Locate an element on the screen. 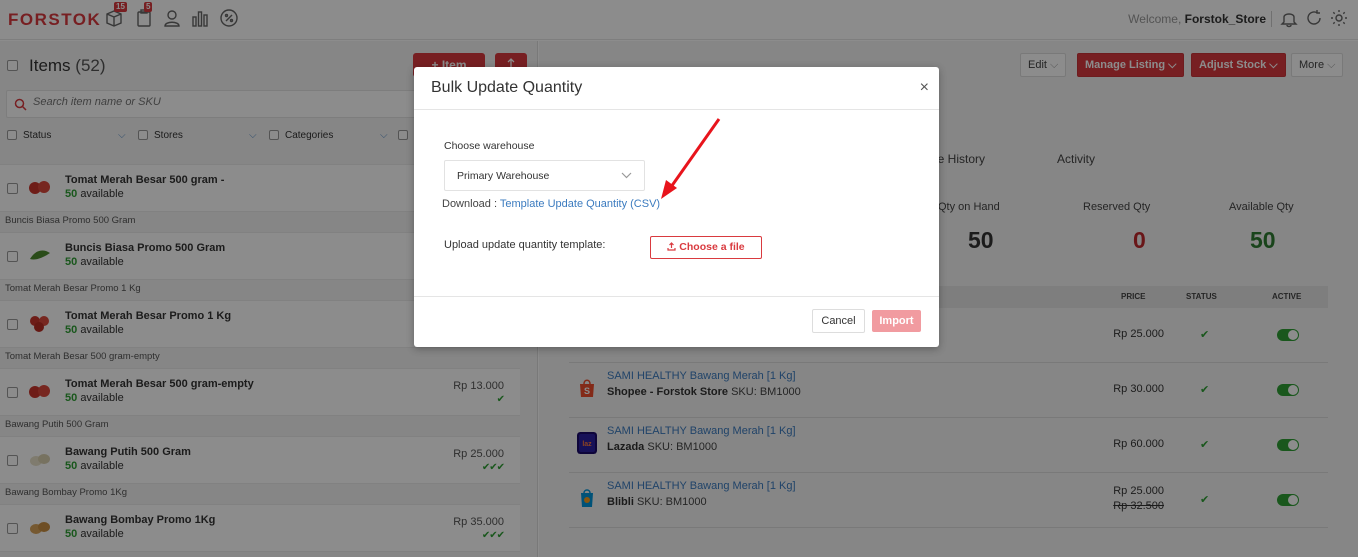  dialog-footer-divider is located at coordinates (676, 296).